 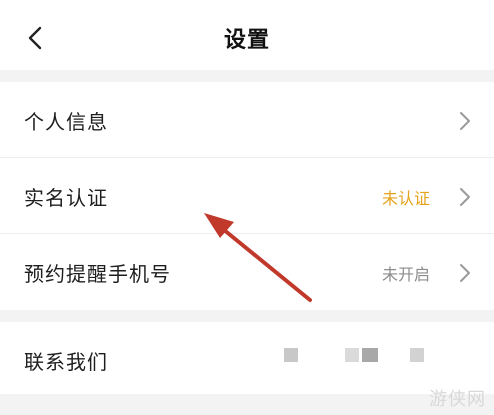 What do you see at coordinates (97, 274) in the screenshot?
I see `settings-item-label: 预约提醒手机号` at bounding box center [97, 274].